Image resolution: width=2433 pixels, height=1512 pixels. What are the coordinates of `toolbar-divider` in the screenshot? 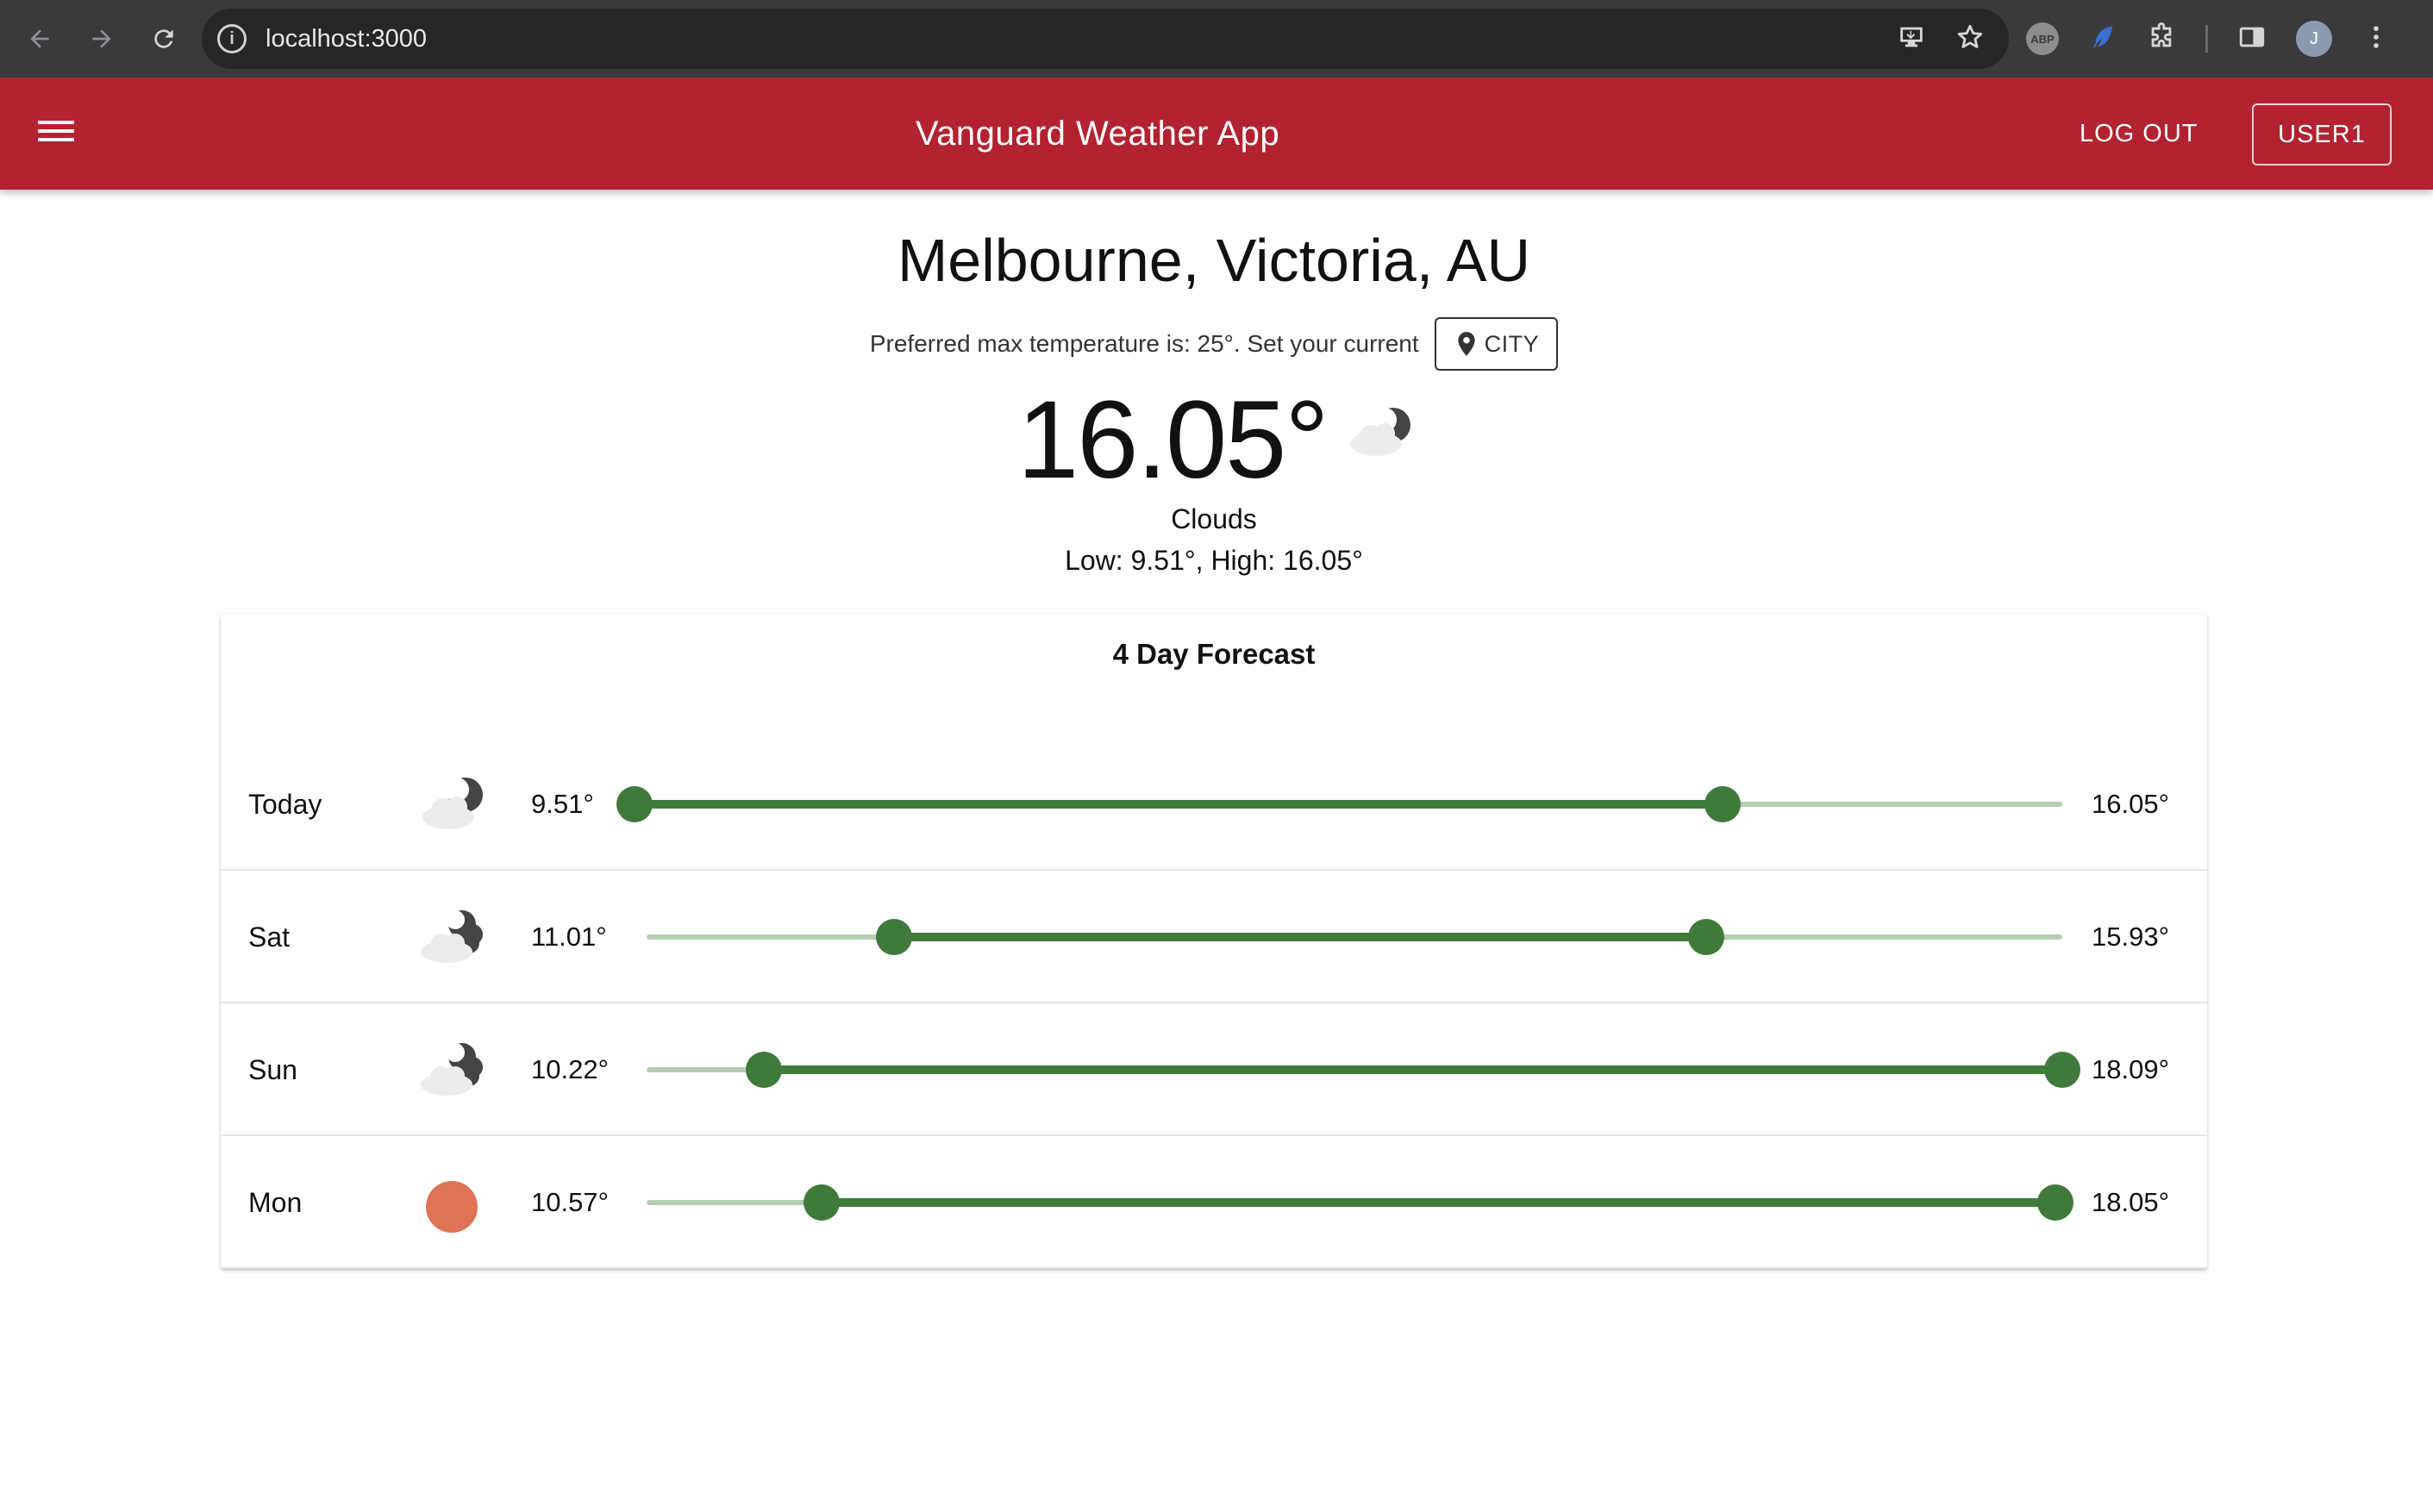 It's located at (2206, 39).